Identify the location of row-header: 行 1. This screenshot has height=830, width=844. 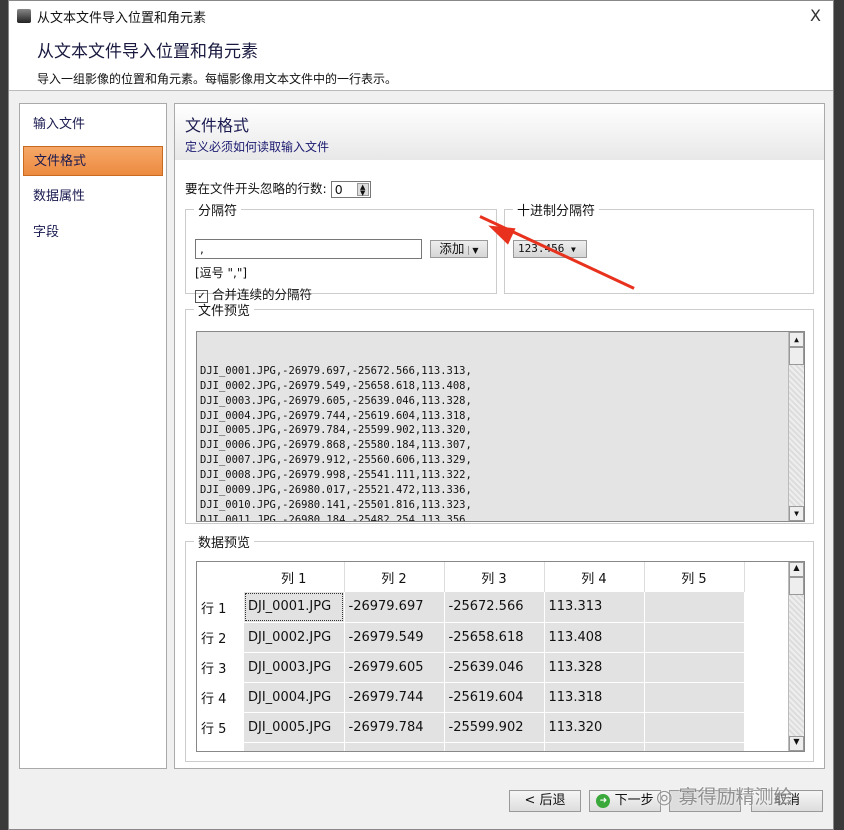
(220, 607).